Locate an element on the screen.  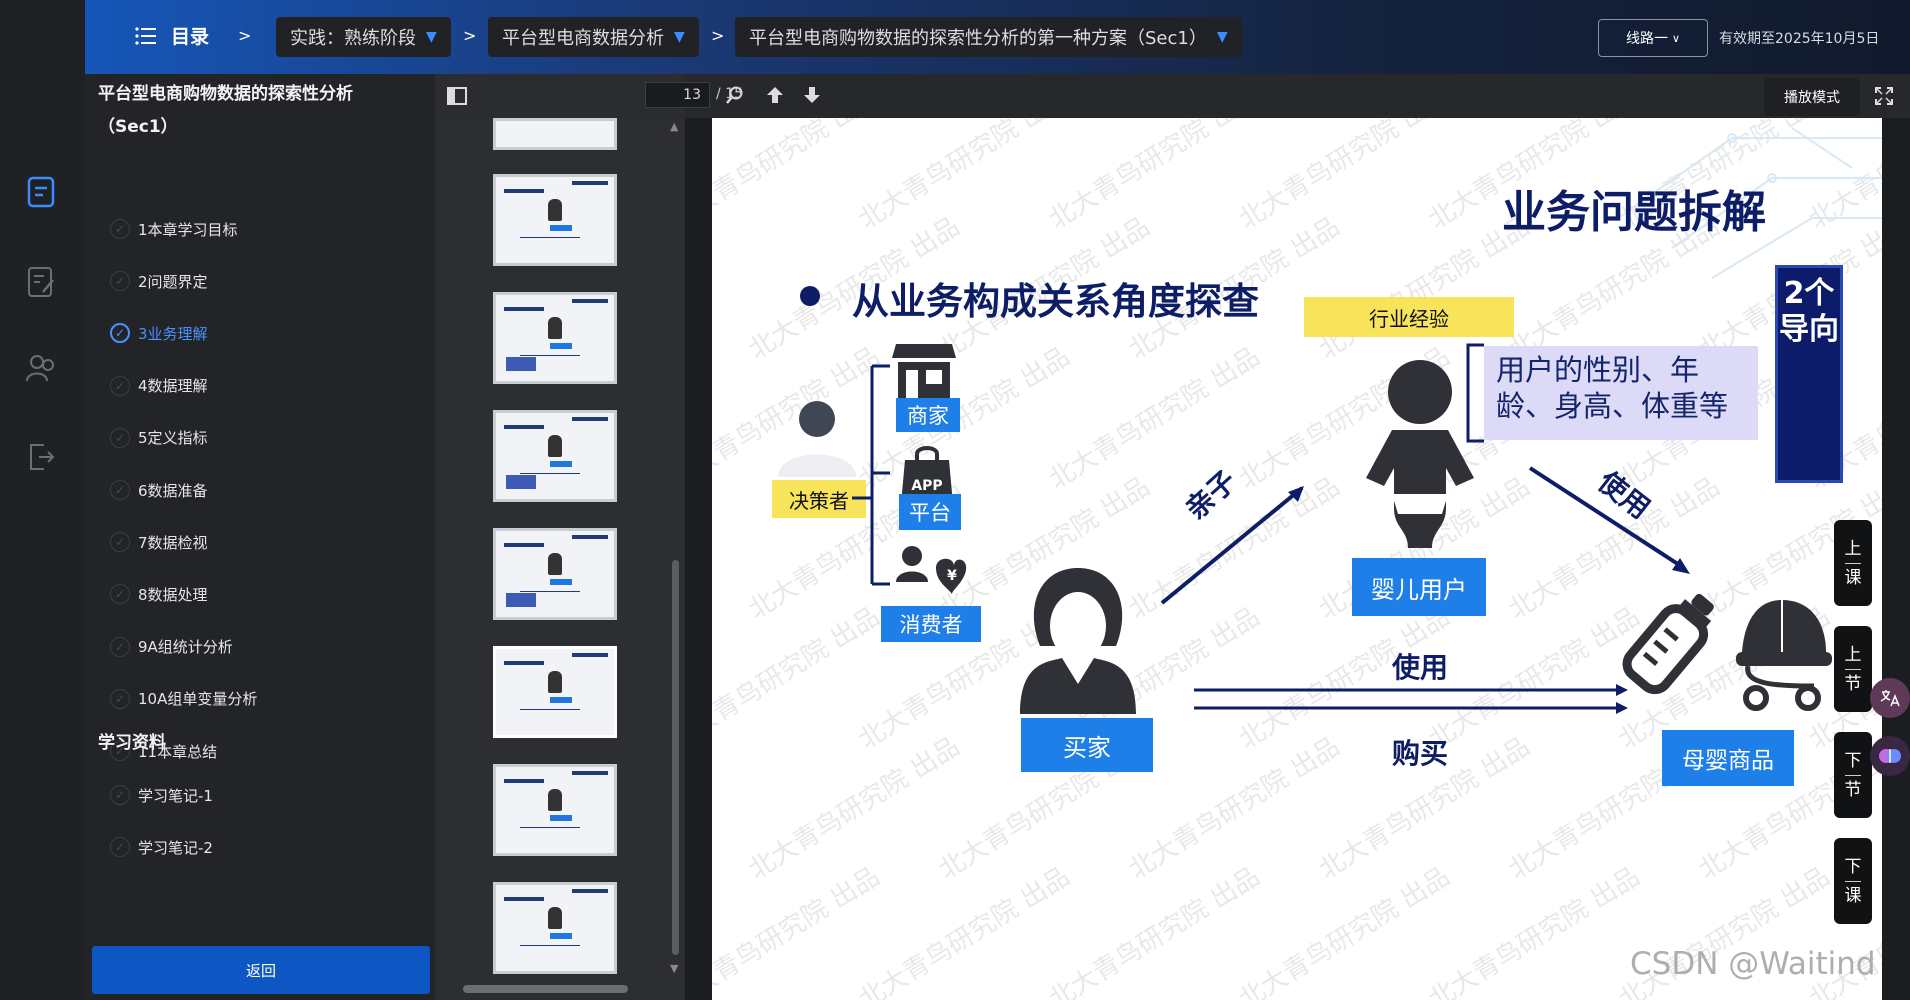
translate-icon is located at coordinates (1890, 698).